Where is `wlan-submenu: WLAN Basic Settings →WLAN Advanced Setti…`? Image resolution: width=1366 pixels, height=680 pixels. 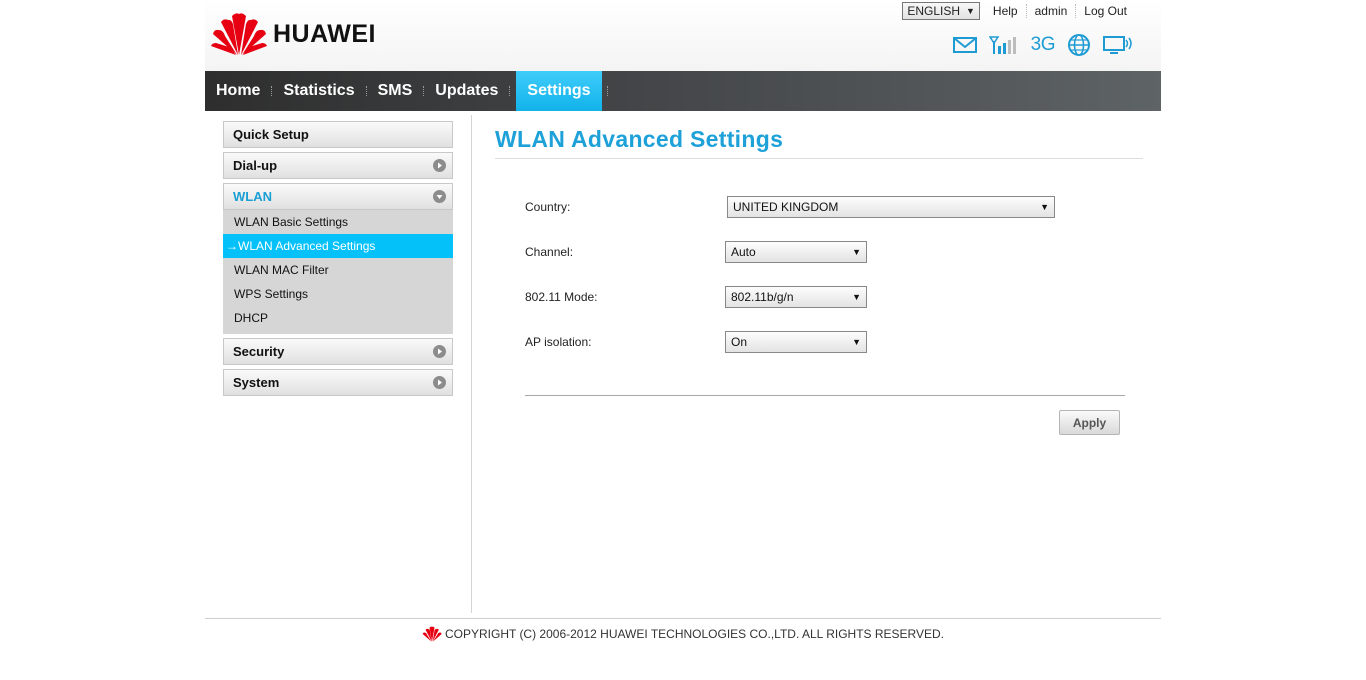
wlan-submenu: WLAN Basic Settings →WLAN Advanced Setti… is located at coordinates (338, 272).